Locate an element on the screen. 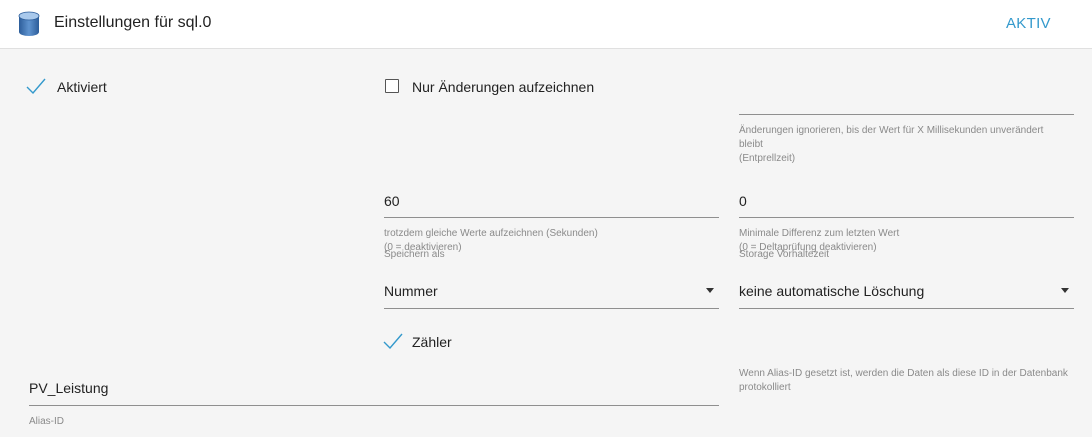 This screenshot has height=437, width=1092. retention-value: keine automatische Löschung is located at coordinates (832, 291).